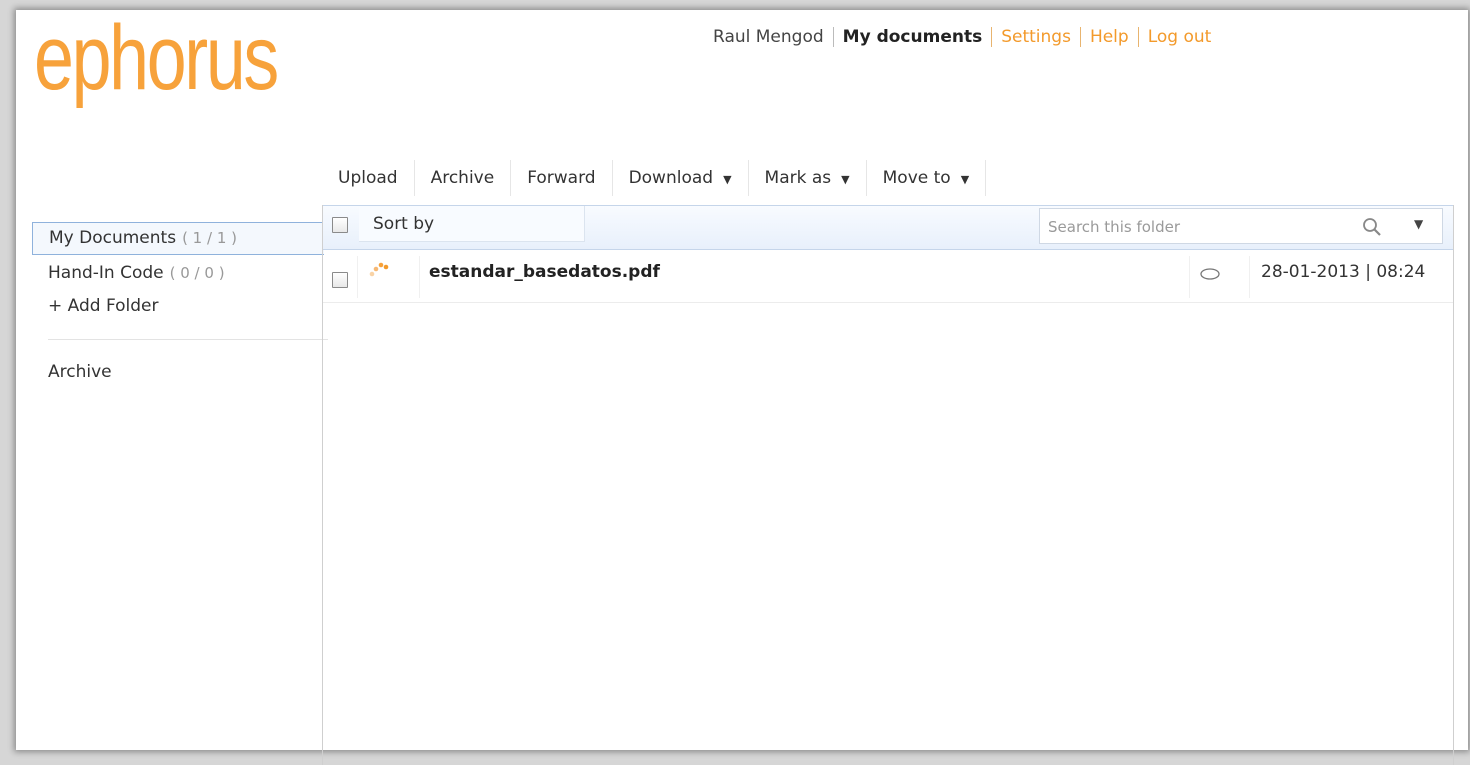  What do you see at coordinates (1343, 272) in the screenshot?
I see `document-date: 28-01-2013 | 08:24` at bounding box center [1343, 272].